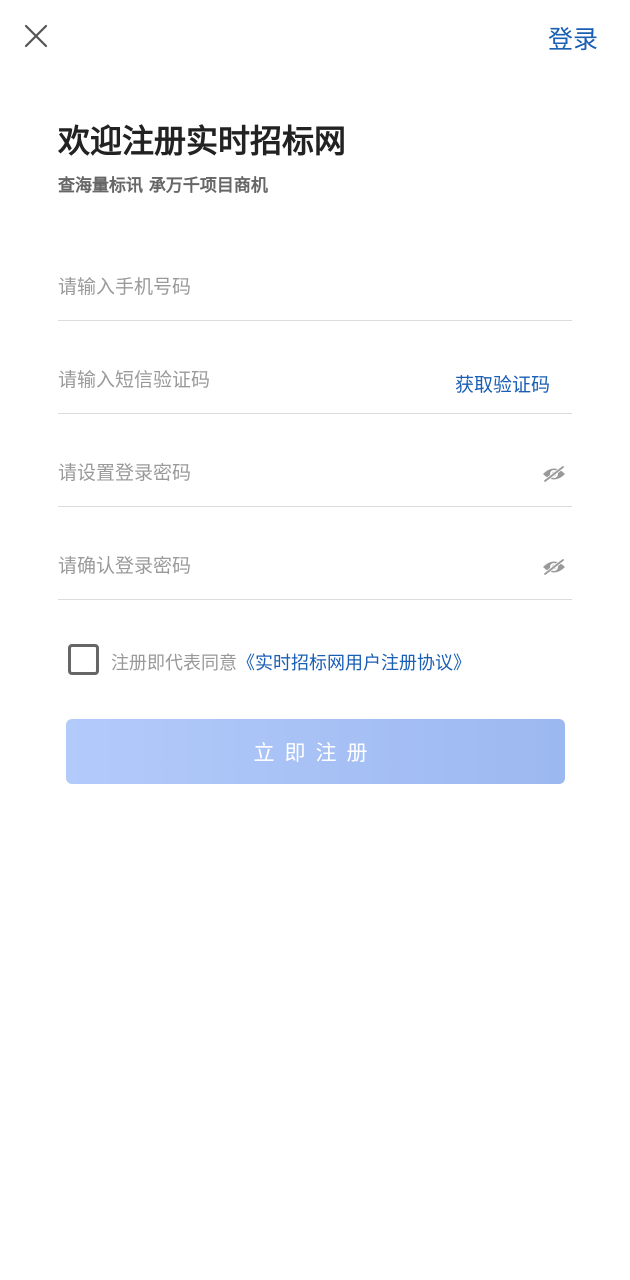 This screenshot has width=630, height=1280. Describe the element at coordinates (315, 40) in the screenshot. I see `top-bar: 登录` at that location.